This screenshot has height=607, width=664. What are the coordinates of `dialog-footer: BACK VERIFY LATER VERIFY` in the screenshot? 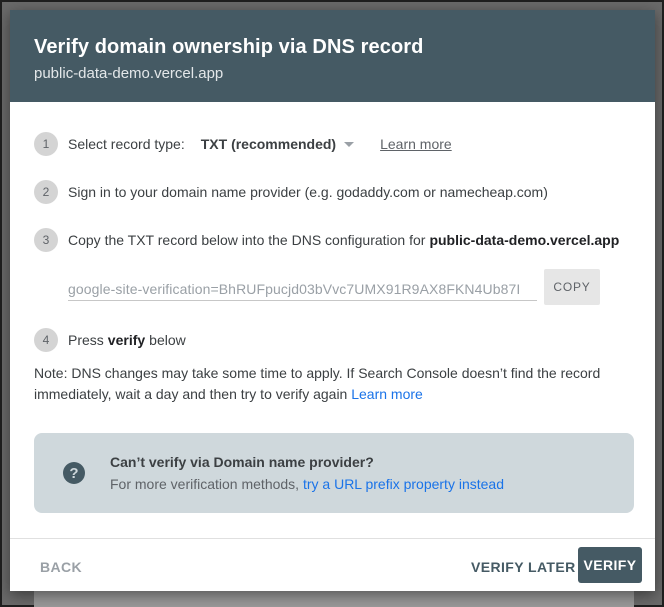 It's located at (332, 564).